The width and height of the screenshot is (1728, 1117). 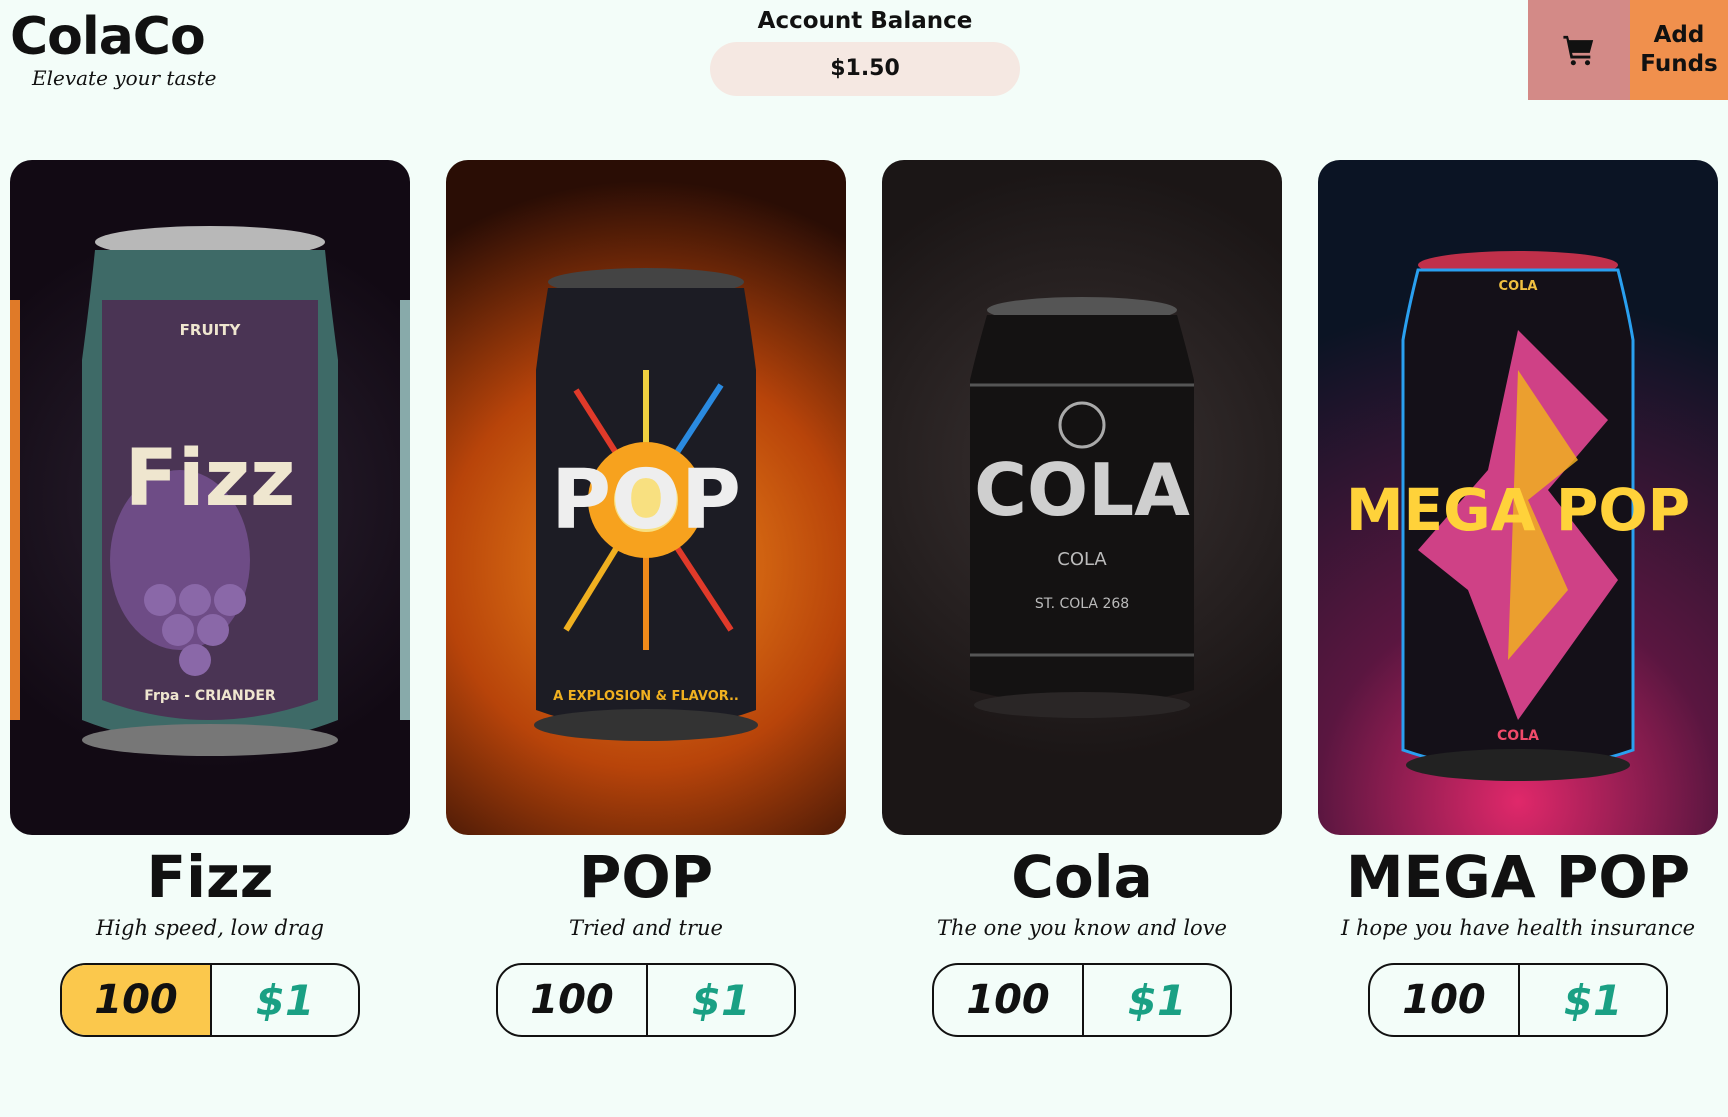 I want to click on product-description: I hope you have health insurance, so click(x=1518, y=928).